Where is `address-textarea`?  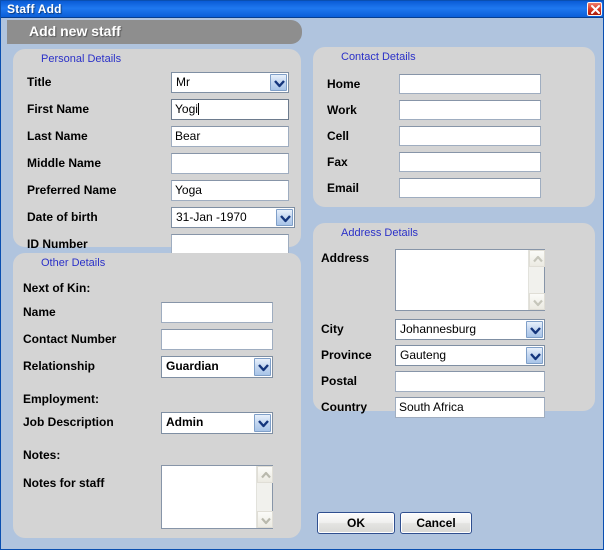
address-textarea is located at coordinates (470, 280).